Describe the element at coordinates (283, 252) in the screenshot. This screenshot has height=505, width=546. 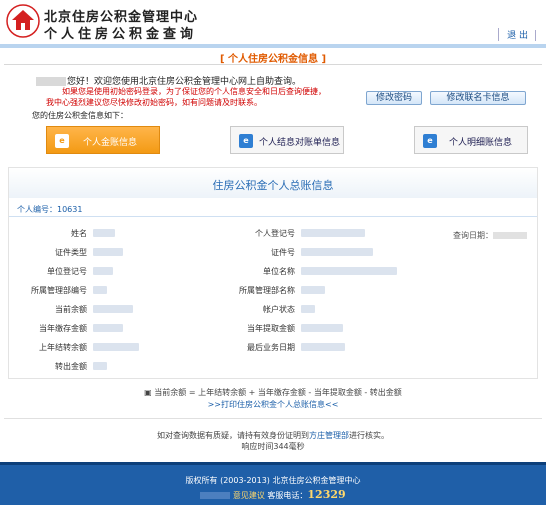
I see `field-label-id-number: 证件号` at that location.